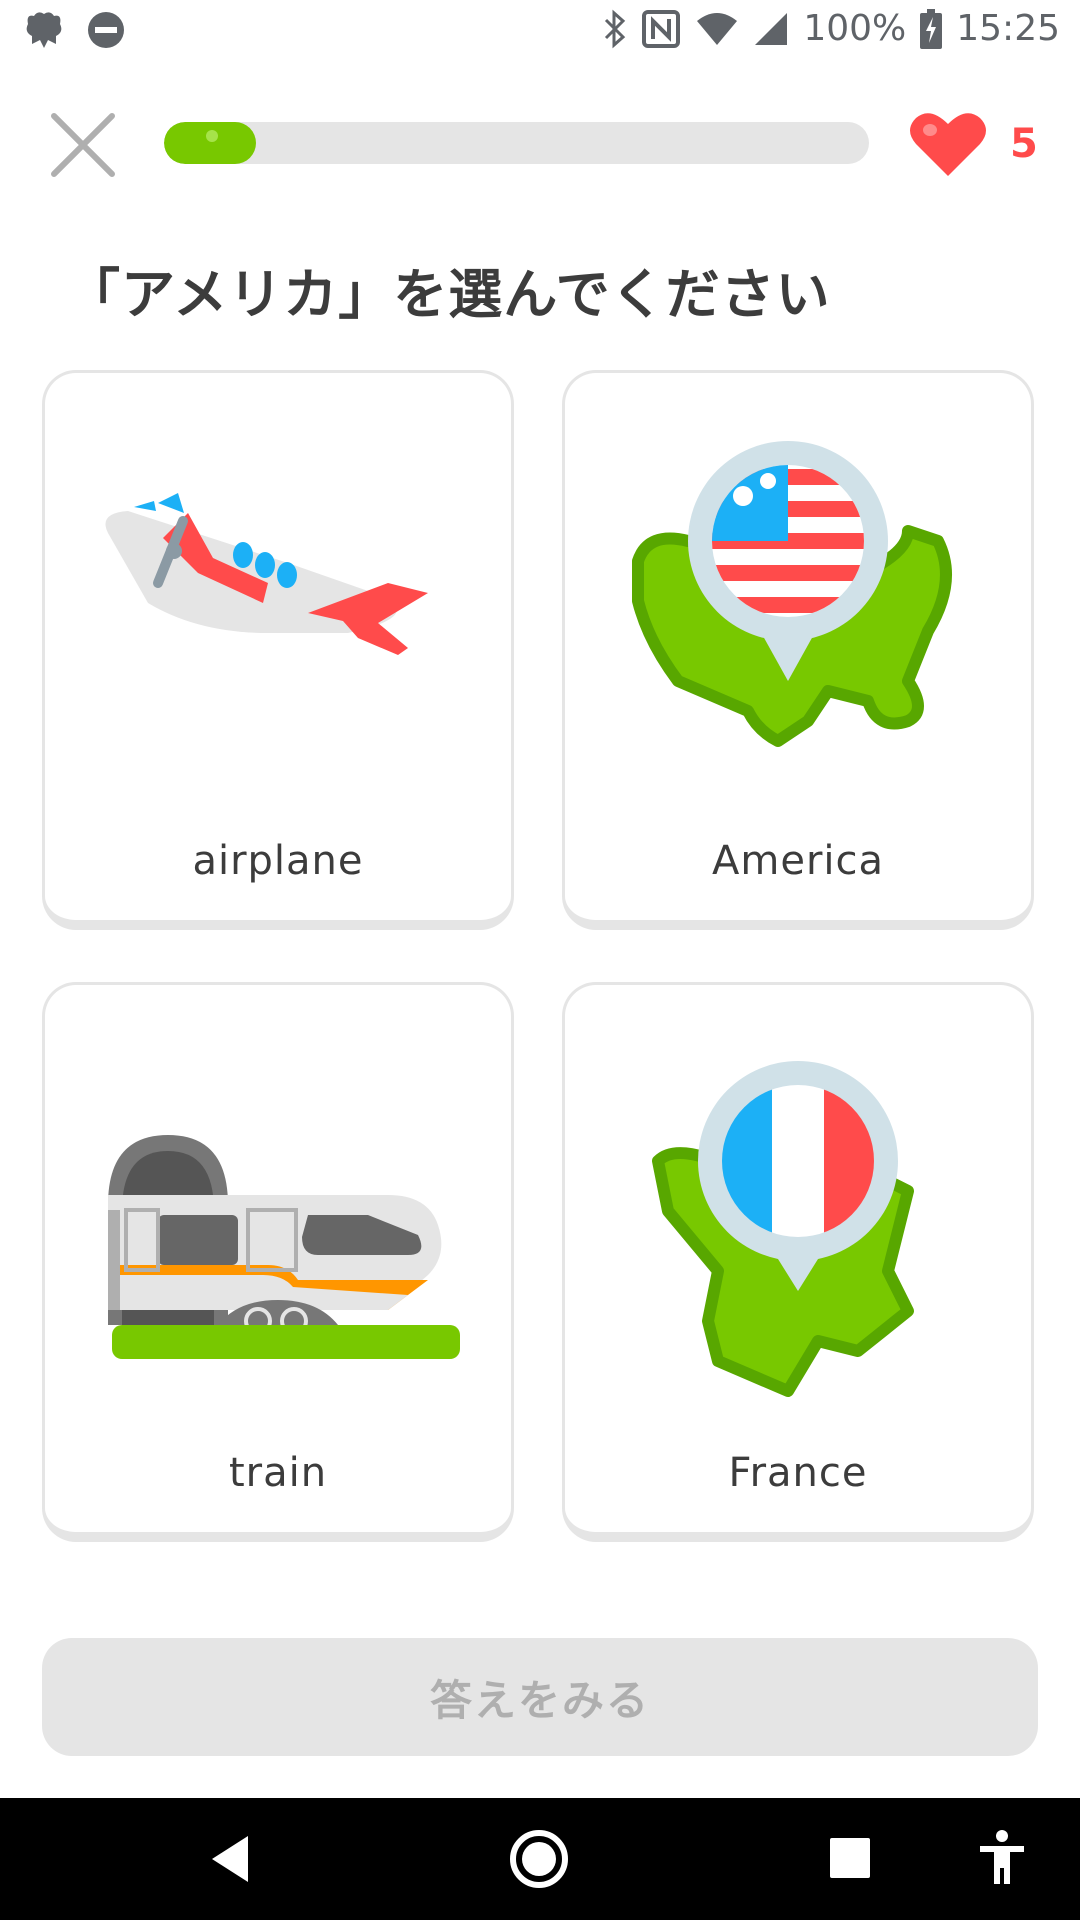 The image size is (1080, 1920). I want to click on back-icon, so click(230, 1859).